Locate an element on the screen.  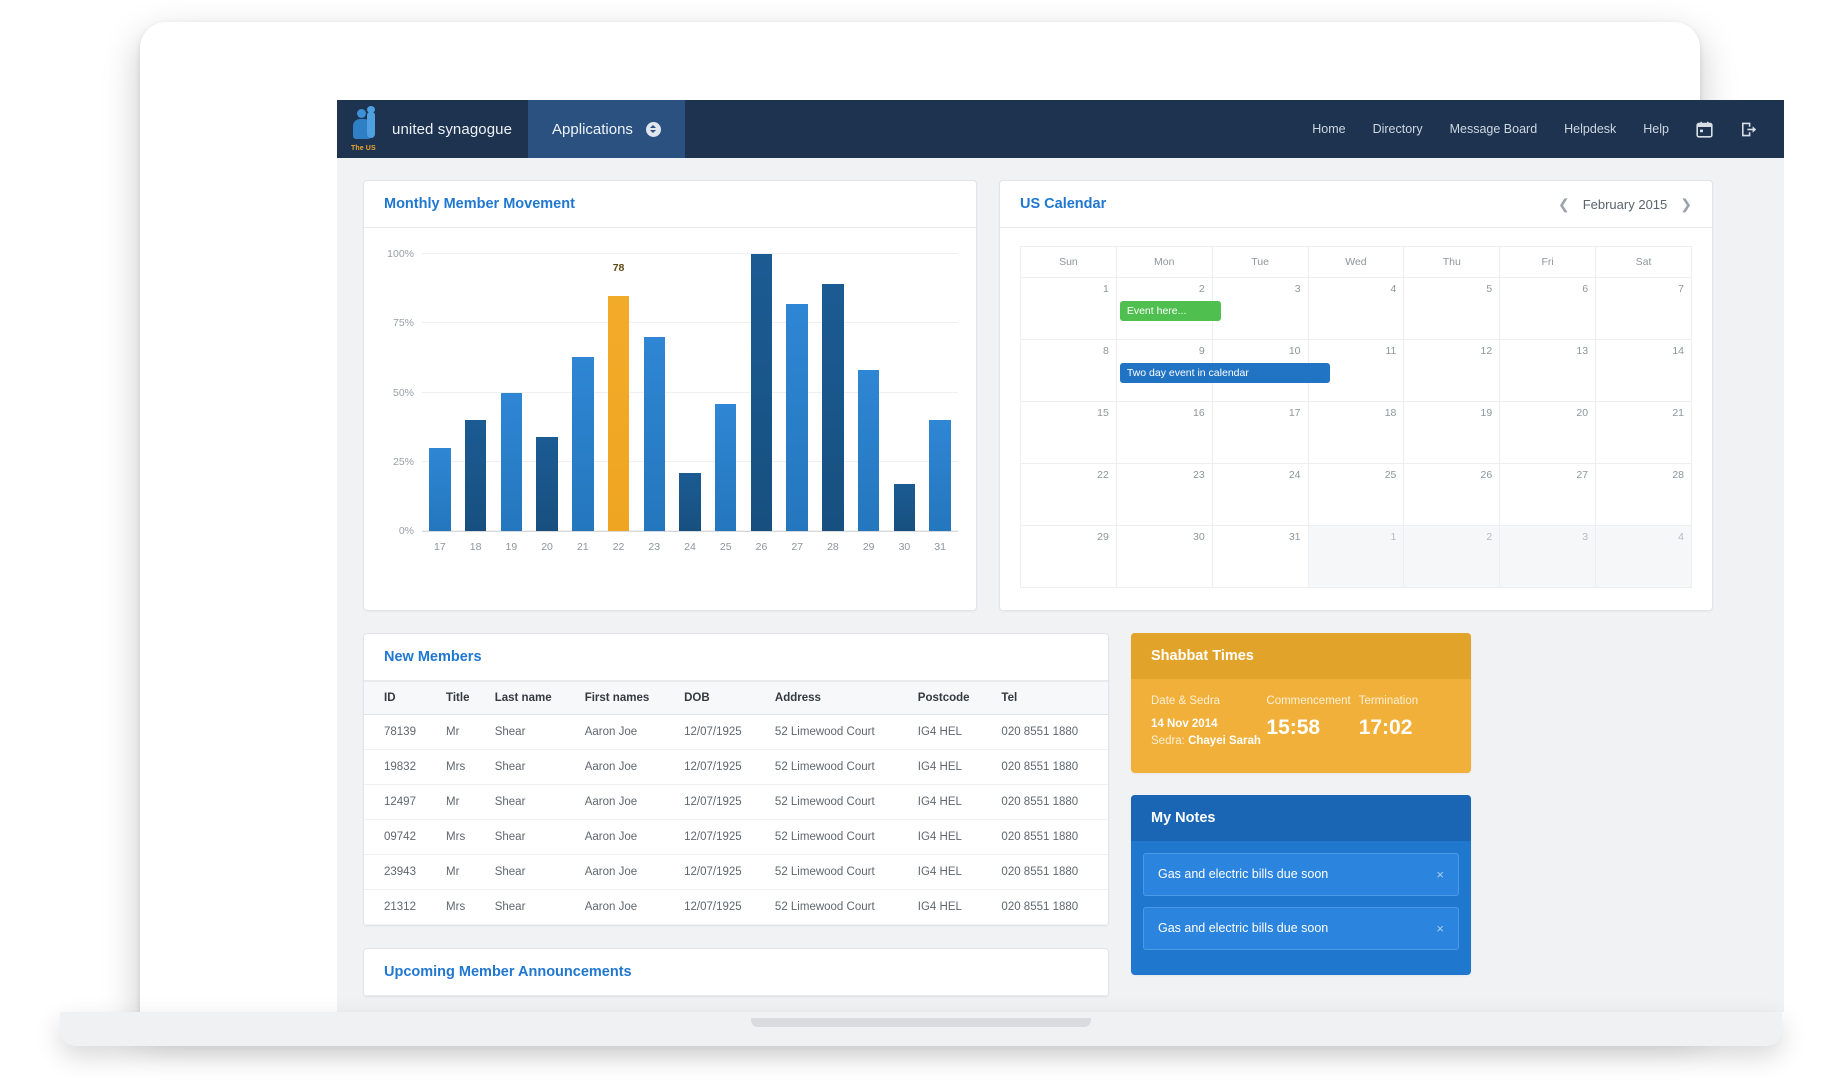
nav-link-directory: Directory is located at coordinates (1398, 129).